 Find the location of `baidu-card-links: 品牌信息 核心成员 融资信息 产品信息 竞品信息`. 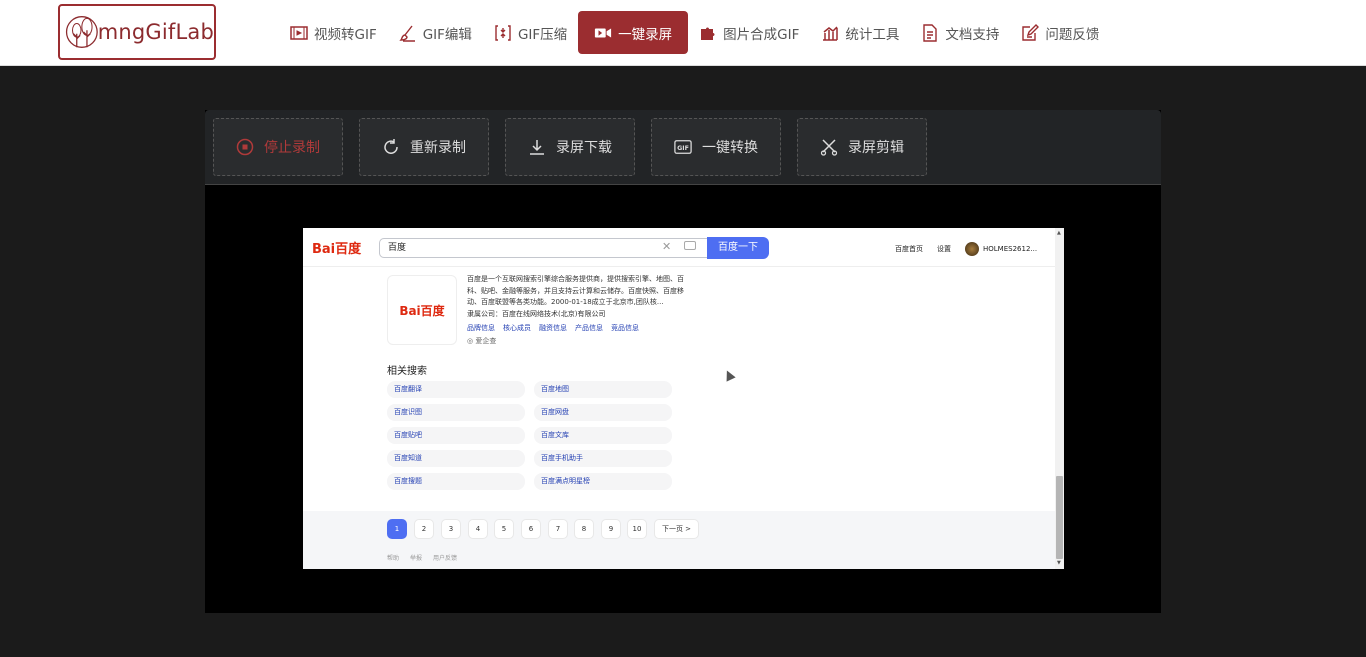

baidu-card-links: 品牌信息 核心成员 融资信息 产品信息 竞品信息 is located at coordinates (553, 328).